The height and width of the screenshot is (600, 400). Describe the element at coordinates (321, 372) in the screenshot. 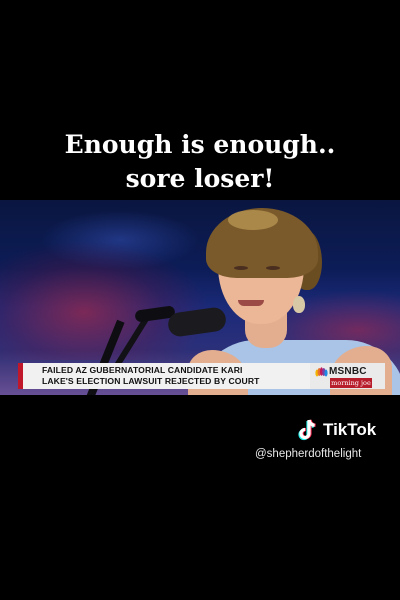

I see `peacock-icon` at that location.